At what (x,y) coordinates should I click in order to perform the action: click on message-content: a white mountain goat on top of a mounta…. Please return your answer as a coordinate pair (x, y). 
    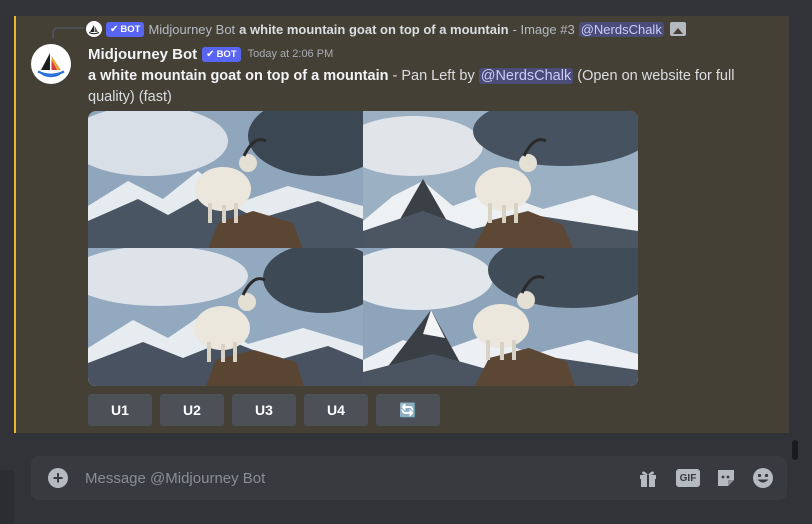
    Looking at the image, I should click on (418, 87).